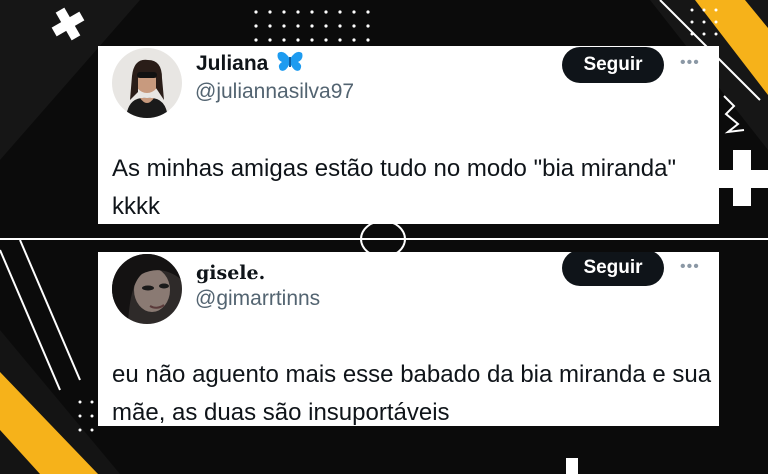 The height and width of the screenshot is (474, 768). Describe the element at coordinates (257, 299) in the screenshot. I see `user-handle: @gimarrtinns` at that location.